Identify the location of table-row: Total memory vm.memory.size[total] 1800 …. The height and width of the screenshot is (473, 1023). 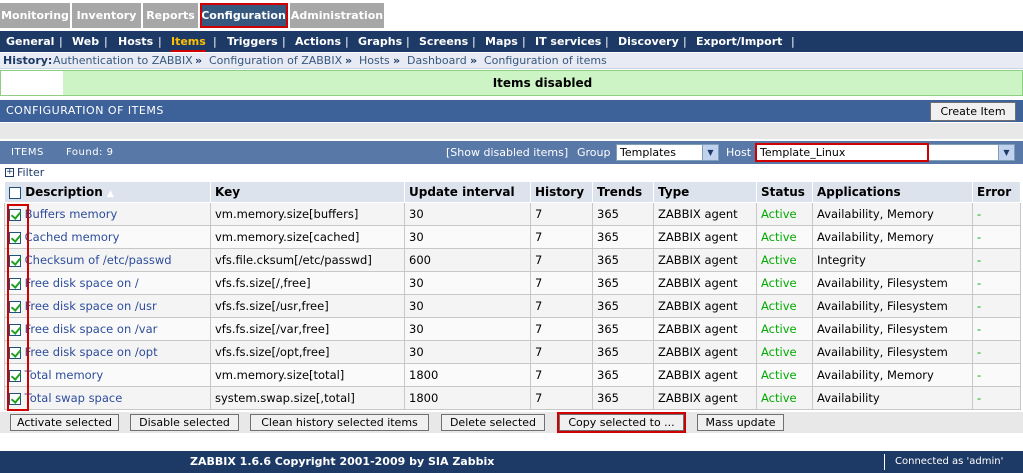
(512, 375).